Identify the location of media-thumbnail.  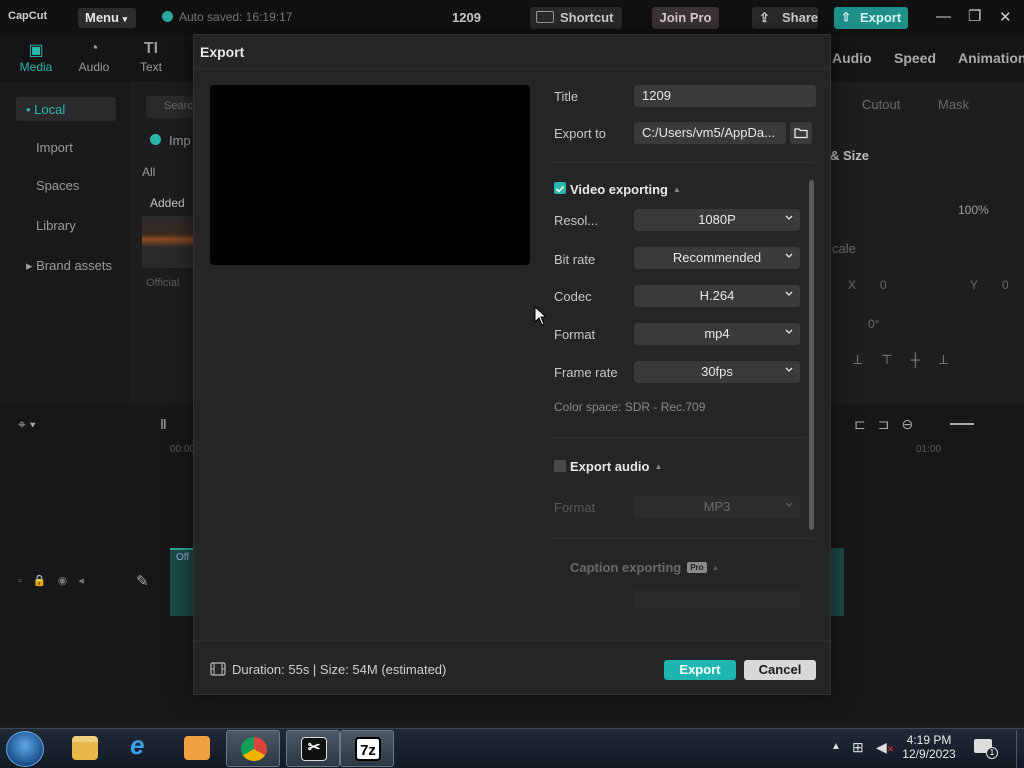
(167, 242).